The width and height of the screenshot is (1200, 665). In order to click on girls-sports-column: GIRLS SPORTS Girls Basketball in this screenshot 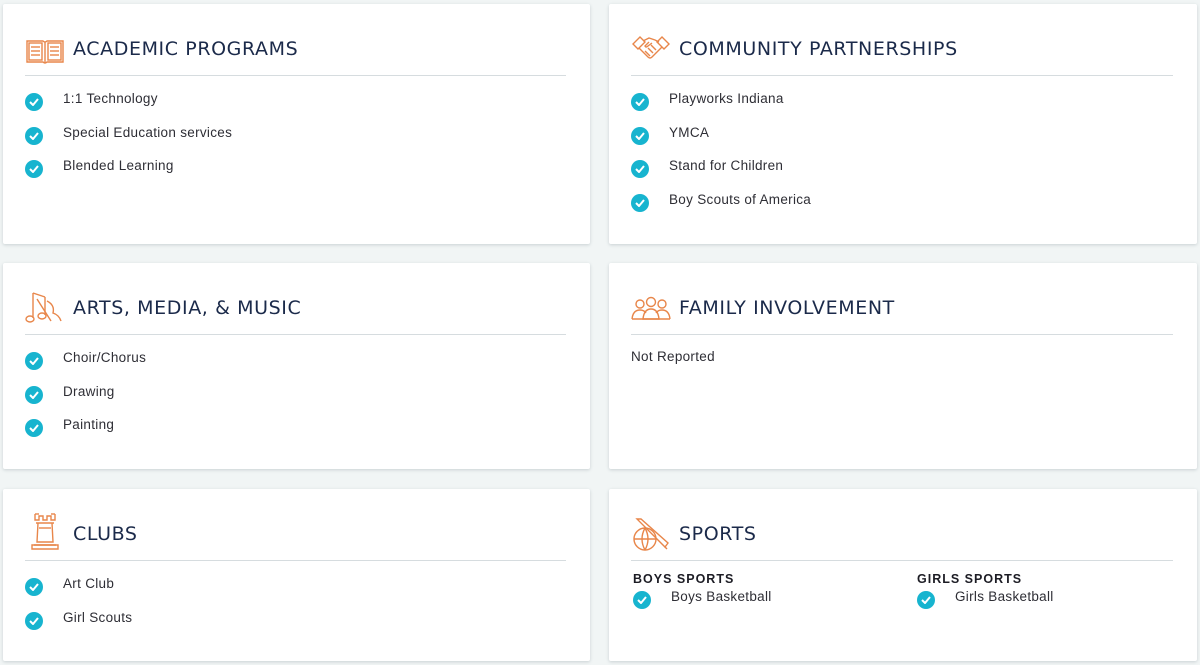, I will do `click(985, 591)`.